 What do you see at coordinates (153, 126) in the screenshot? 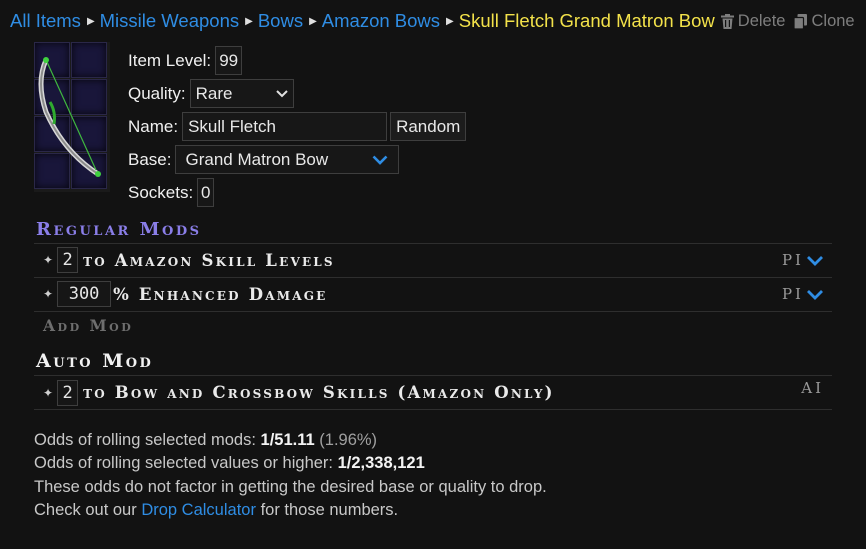
I see `name-label: Name:` at bounding box center [153, 126].